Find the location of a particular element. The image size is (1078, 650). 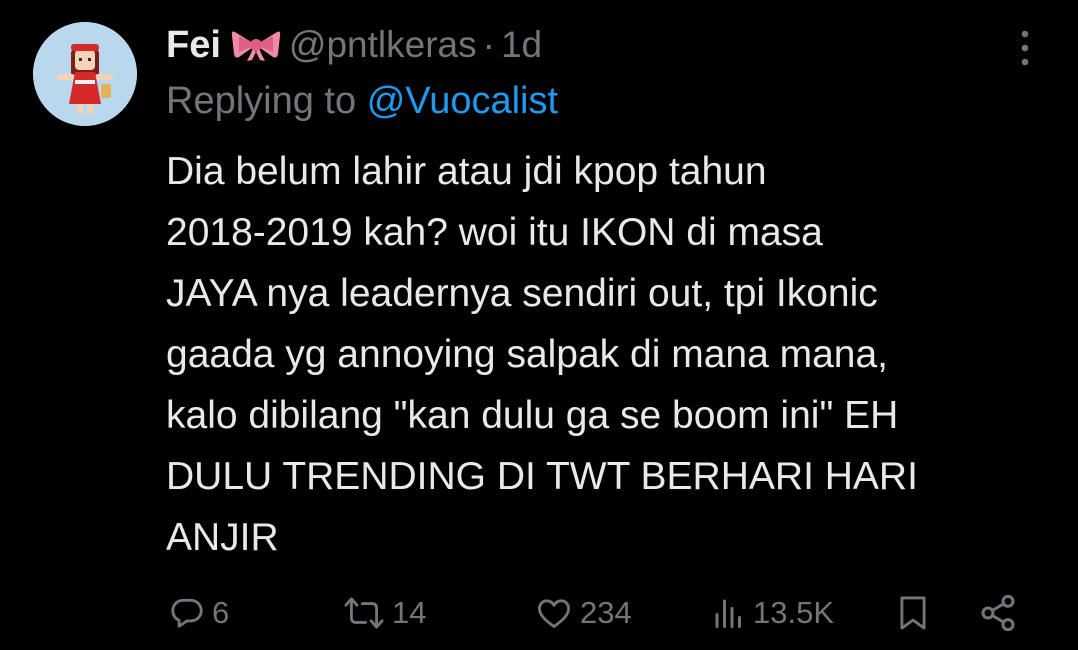

heart-icon is located at coordinates (554, 613).